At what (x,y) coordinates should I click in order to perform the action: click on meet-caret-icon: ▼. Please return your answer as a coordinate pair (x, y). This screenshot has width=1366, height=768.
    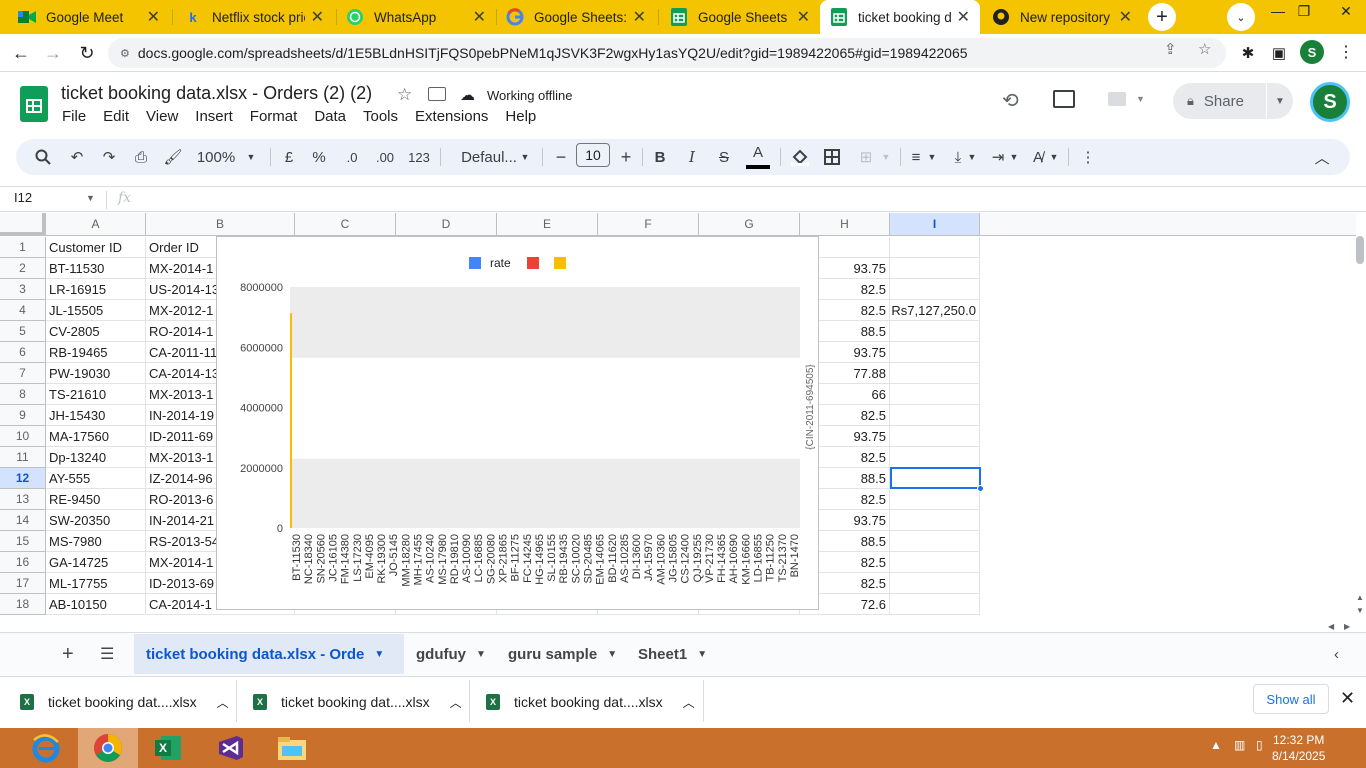
    Looking at the image, I should click on (1140, 99).